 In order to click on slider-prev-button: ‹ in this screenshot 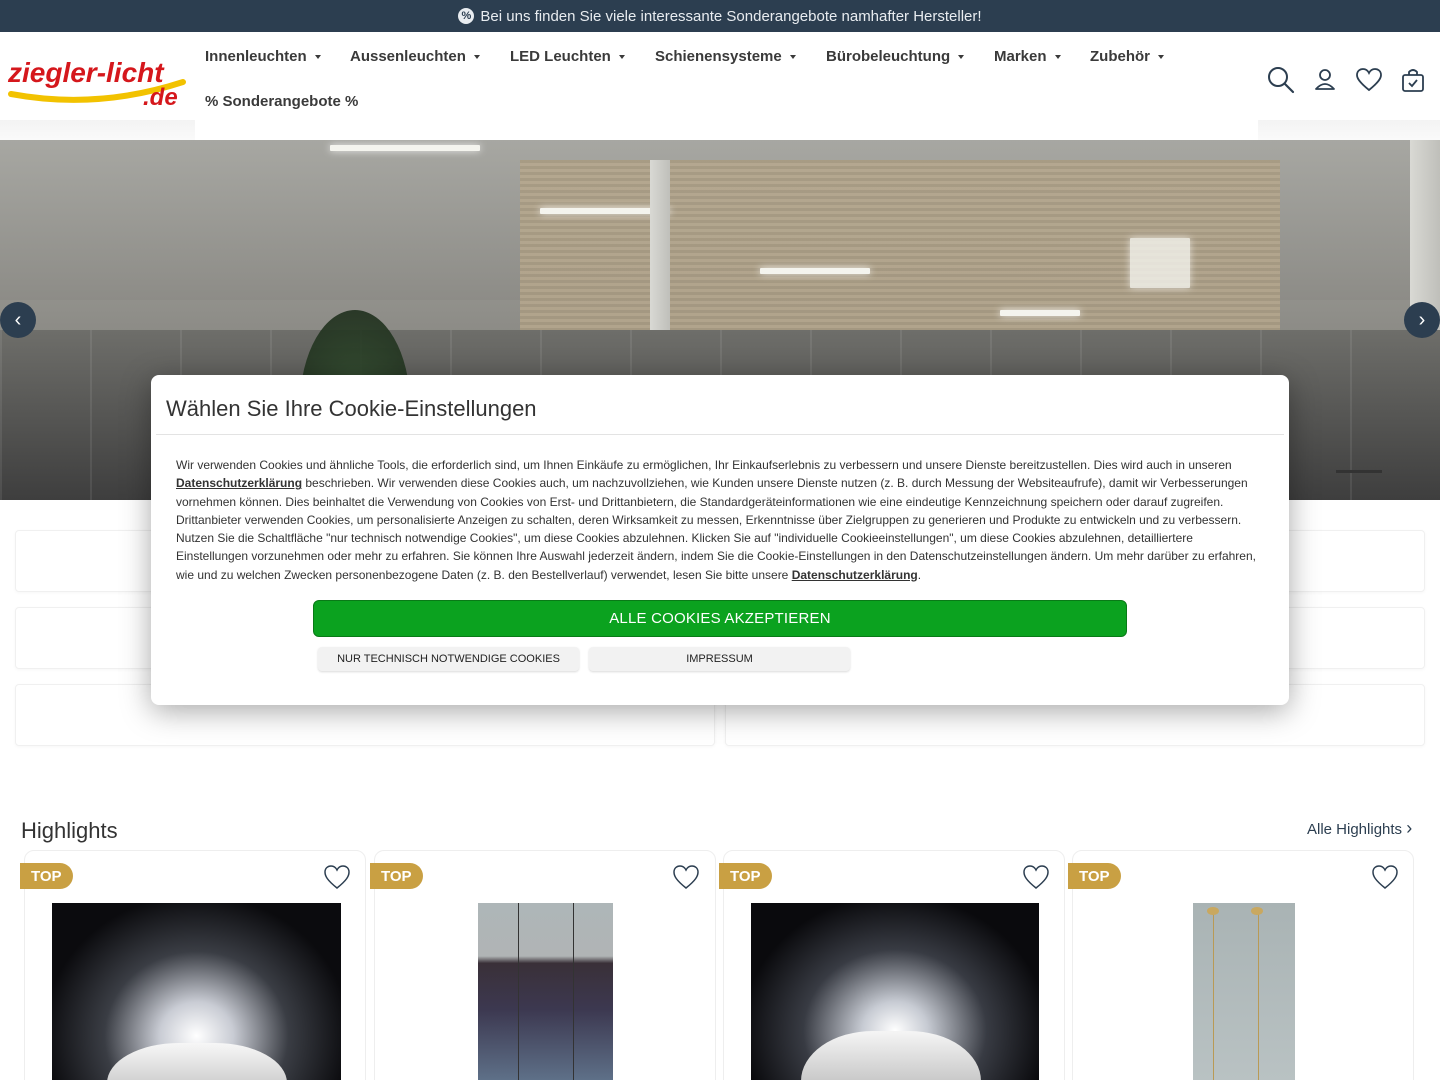, I will do `click(18, 320)`.